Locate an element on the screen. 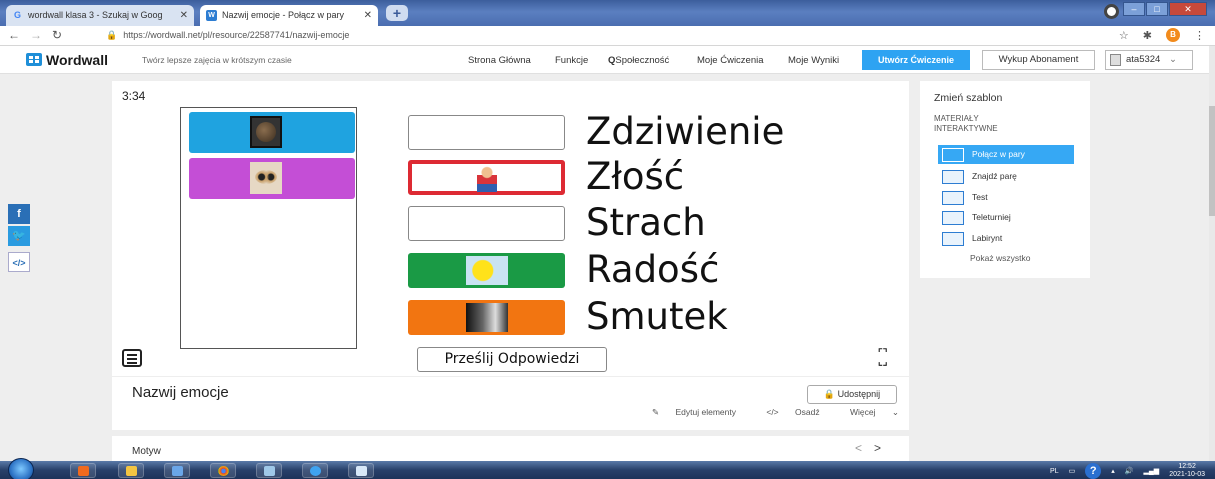  template-maze: Labirynt is located at coordinates (1006, 238).